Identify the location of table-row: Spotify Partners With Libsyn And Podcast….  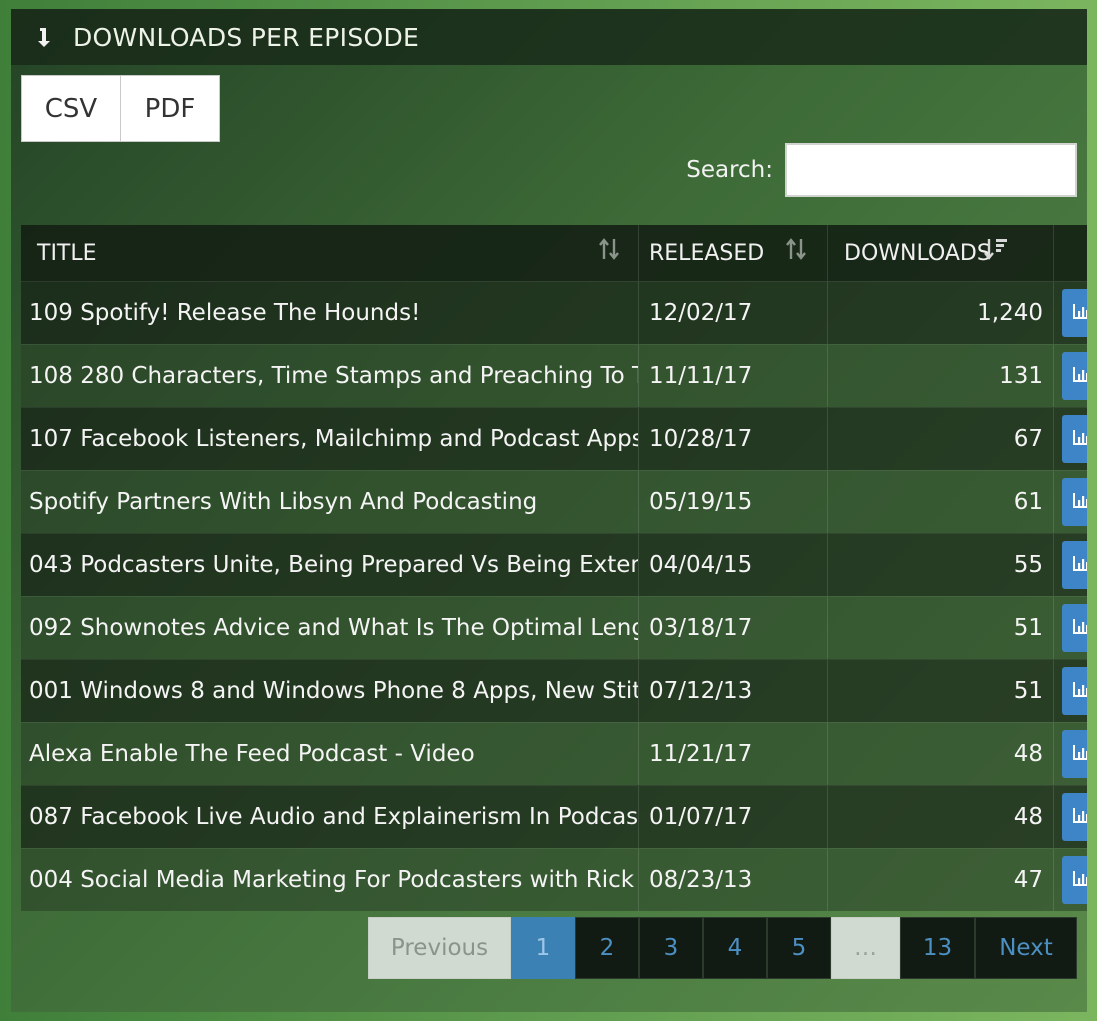
(554, 501).